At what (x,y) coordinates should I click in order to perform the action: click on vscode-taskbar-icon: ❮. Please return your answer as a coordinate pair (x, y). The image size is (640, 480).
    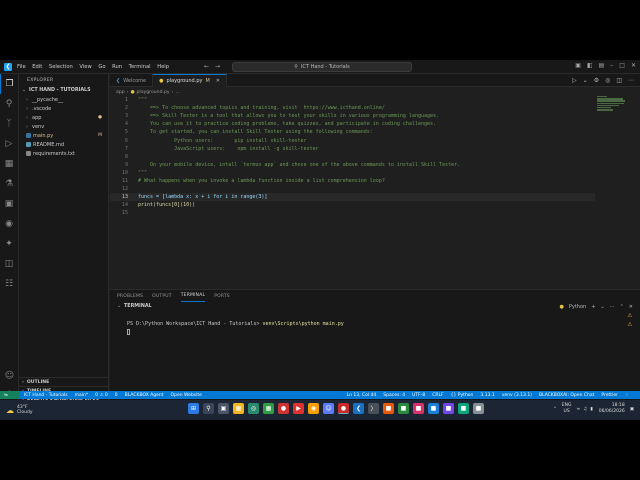
    Looking at the image, I should click on (358, 408).